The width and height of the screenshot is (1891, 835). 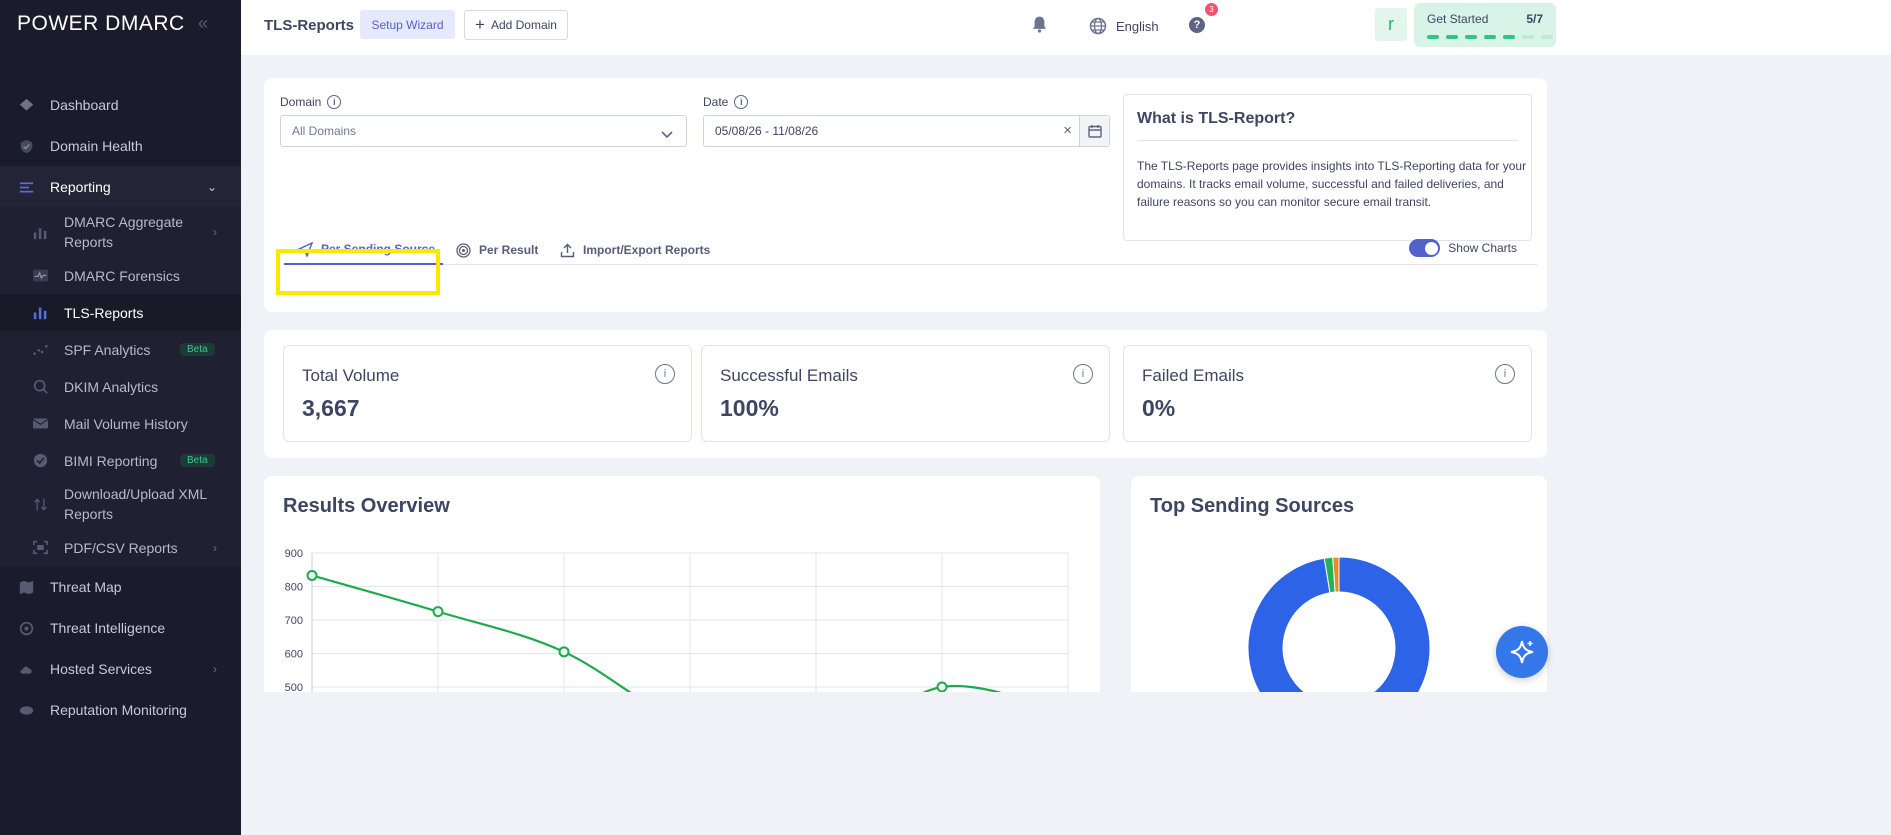 What do you see at coordinates (463, 250) in the screenshot?
I see `target-icon` at bounding box center [463, 250].